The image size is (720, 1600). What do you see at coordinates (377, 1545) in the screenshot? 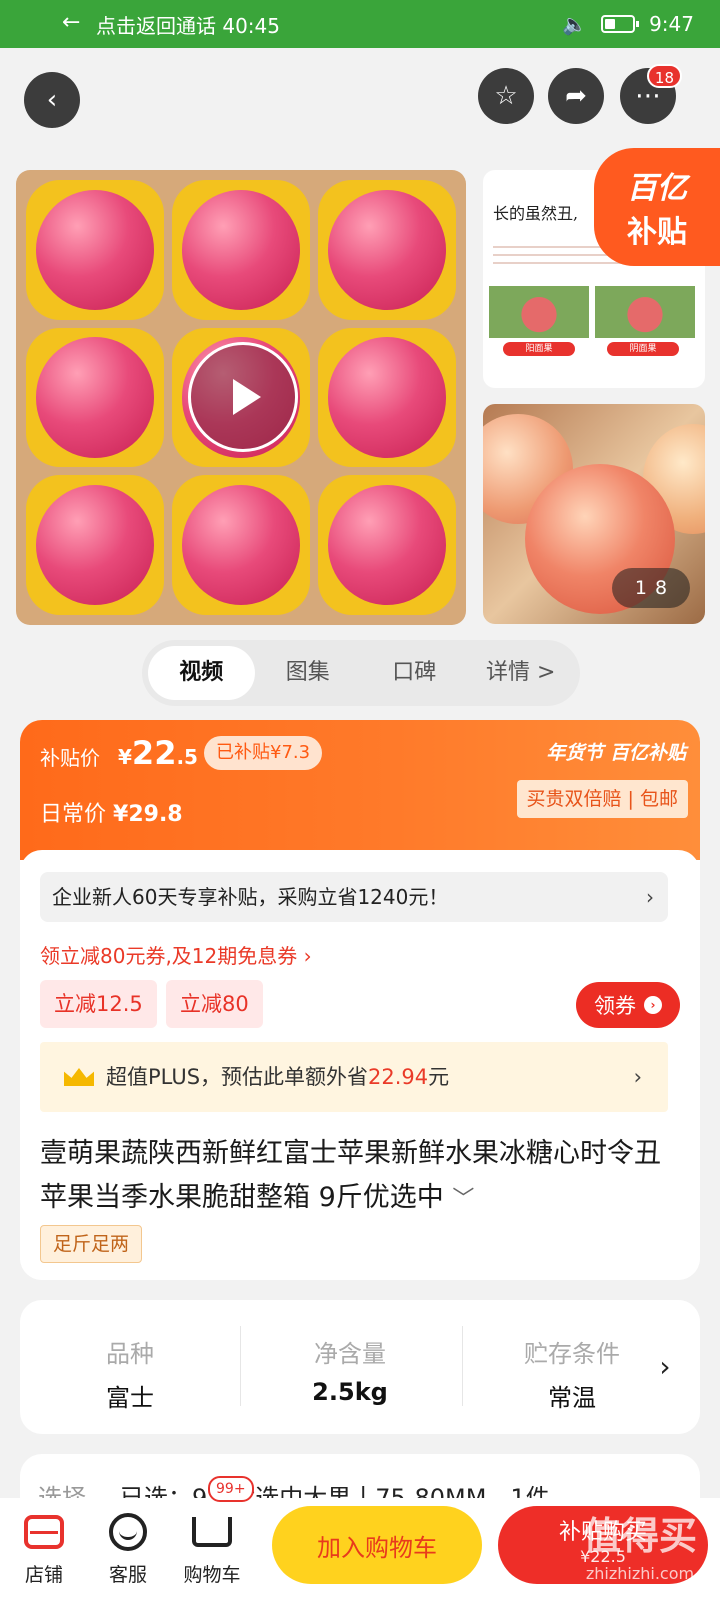
I see `add-to-cart-button: 加入购物车` at bounding box center [377, 1545].